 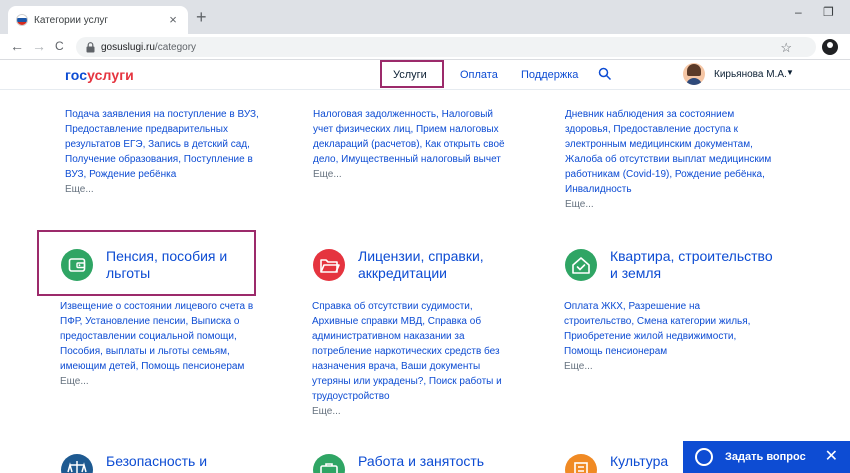 I want to click on profile-icon, so click(x=830, y=47).